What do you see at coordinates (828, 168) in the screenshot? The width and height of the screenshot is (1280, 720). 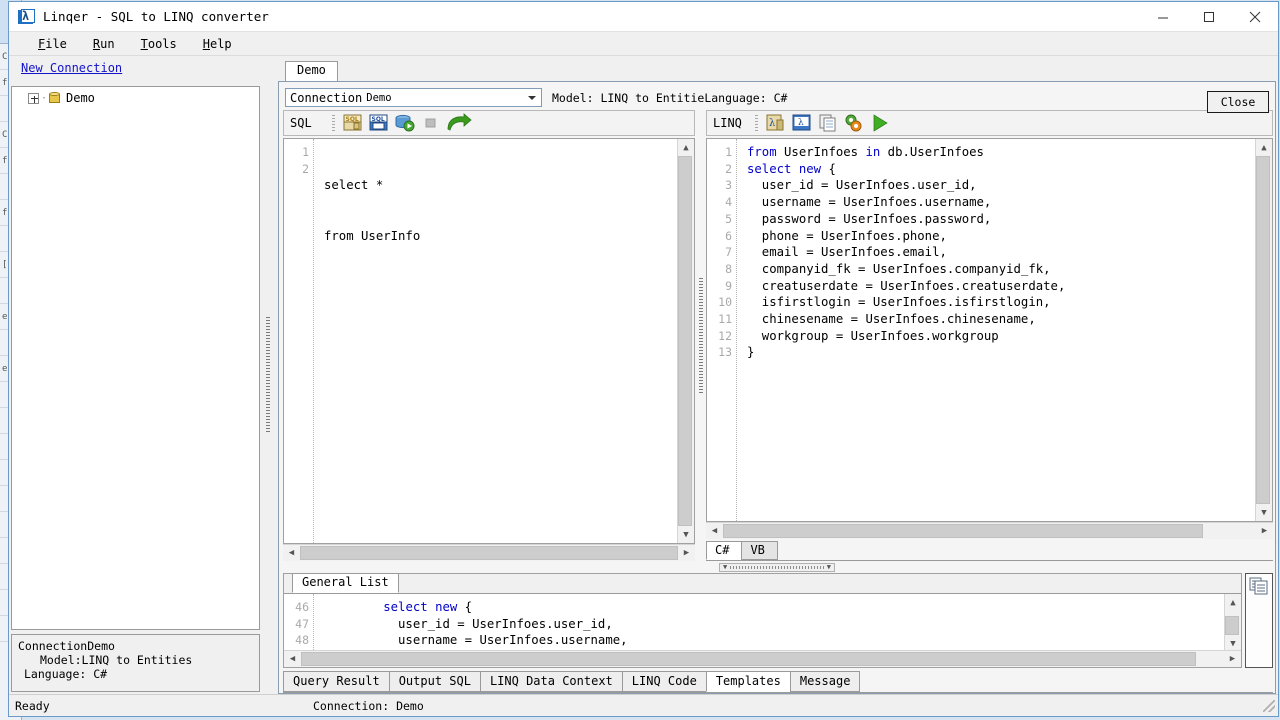 I see `code-text: {` at bounding box center [828, 168].